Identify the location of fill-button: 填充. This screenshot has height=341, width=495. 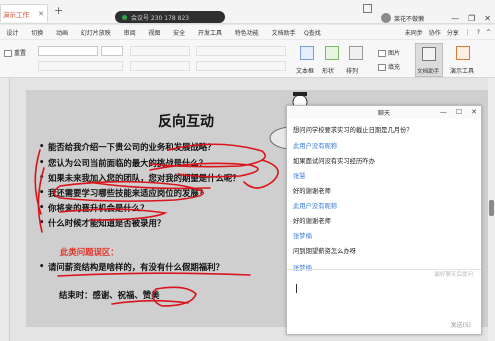
(389, 66).